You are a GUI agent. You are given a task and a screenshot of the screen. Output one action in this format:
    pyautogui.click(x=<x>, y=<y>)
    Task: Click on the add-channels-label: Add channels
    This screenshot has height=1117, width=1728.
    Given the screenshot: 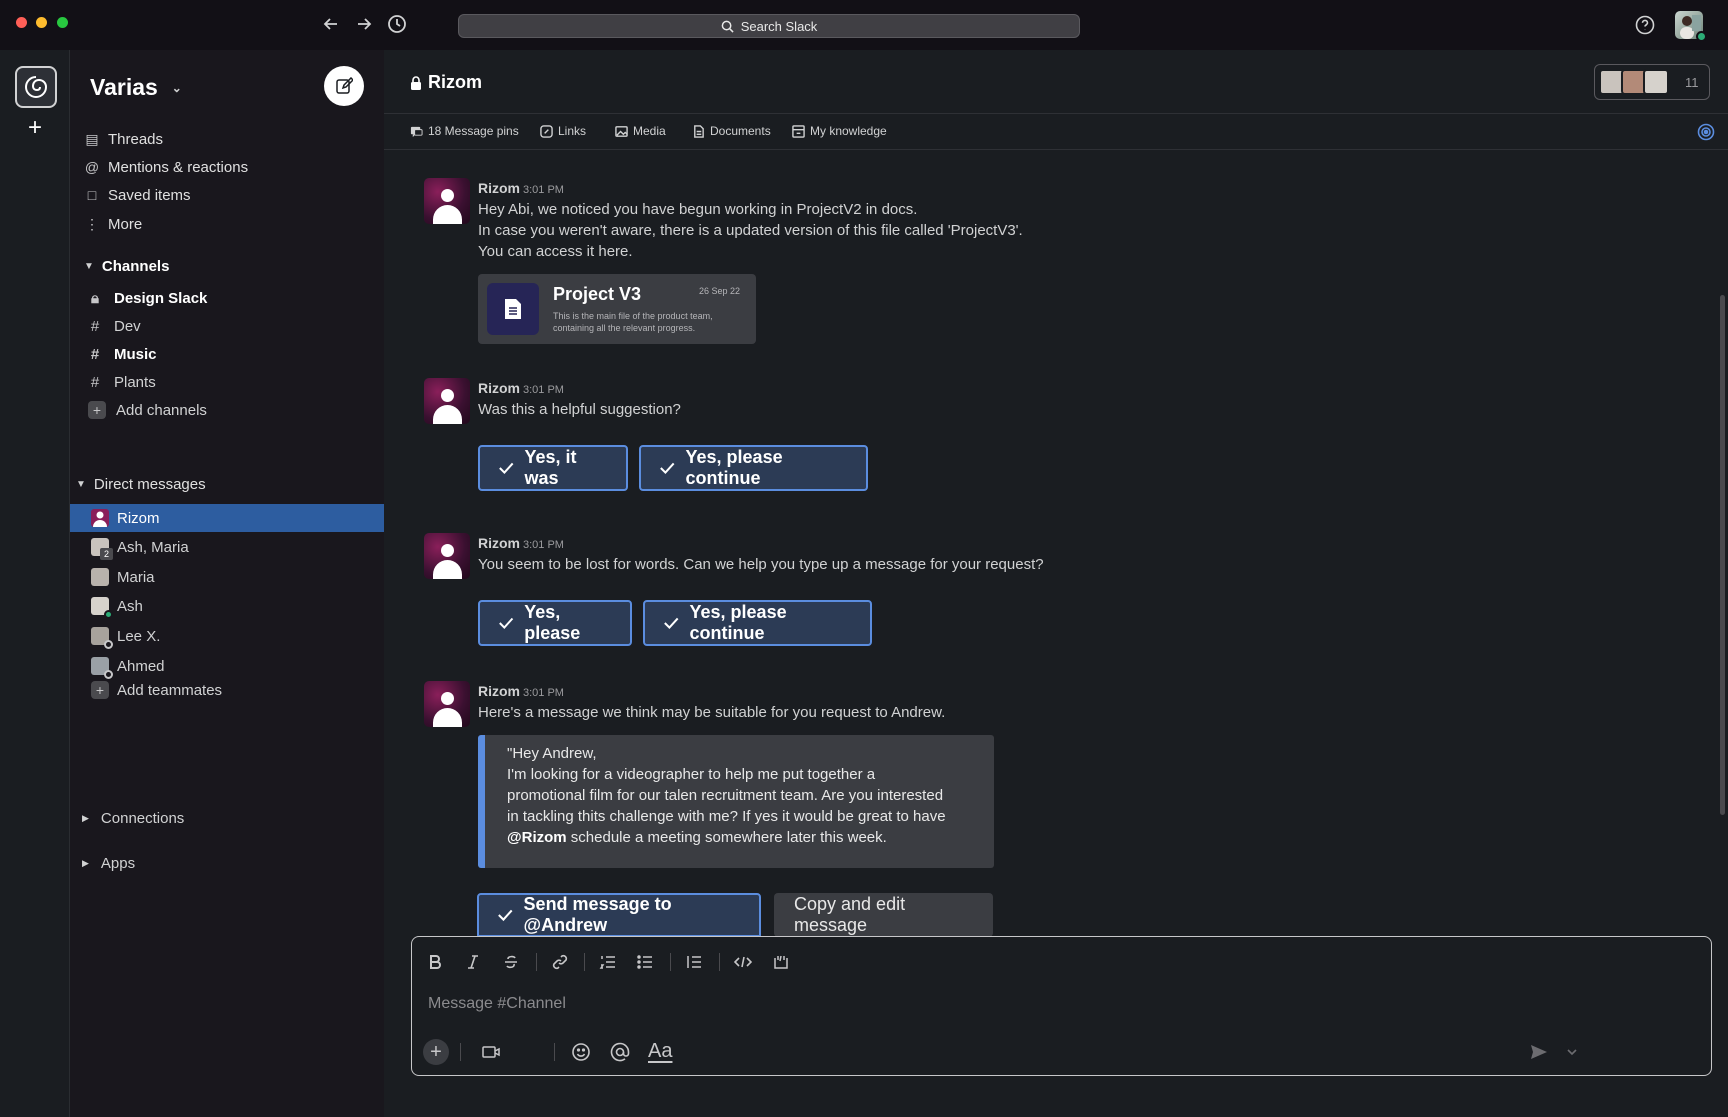 What is the action you would take?
    pyautogui.click(x=161, y=410)
    